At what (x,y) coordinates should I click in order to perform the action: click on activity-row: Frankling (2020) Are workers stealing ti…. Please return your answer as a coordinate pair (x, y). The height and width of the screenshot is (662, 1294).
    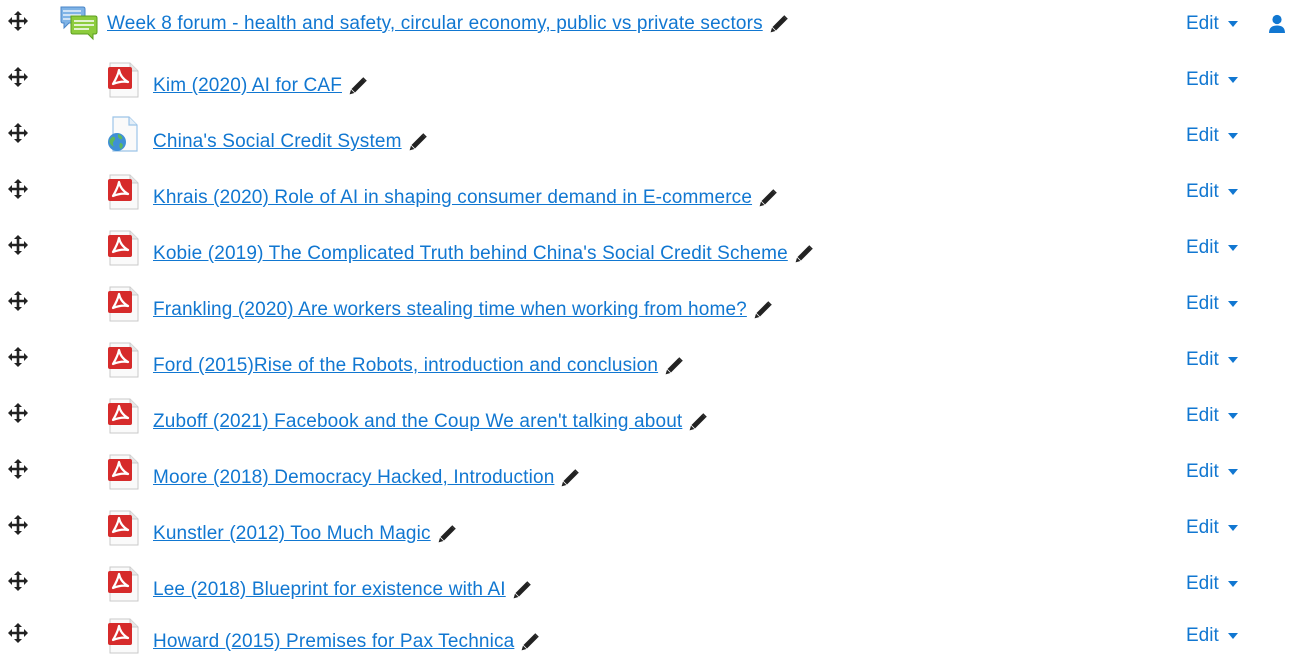
    Looking at the image, I should click on (647, 304).